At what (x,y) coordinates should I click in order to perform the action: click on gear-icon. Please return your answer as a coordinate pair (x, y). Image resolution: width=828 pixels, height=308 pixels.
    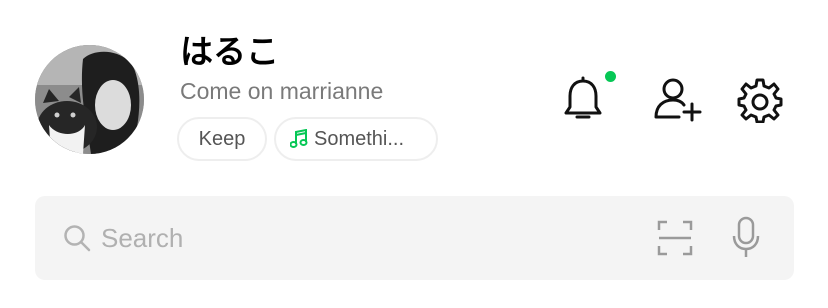
    Looking at the image, I should click on (760, 100).